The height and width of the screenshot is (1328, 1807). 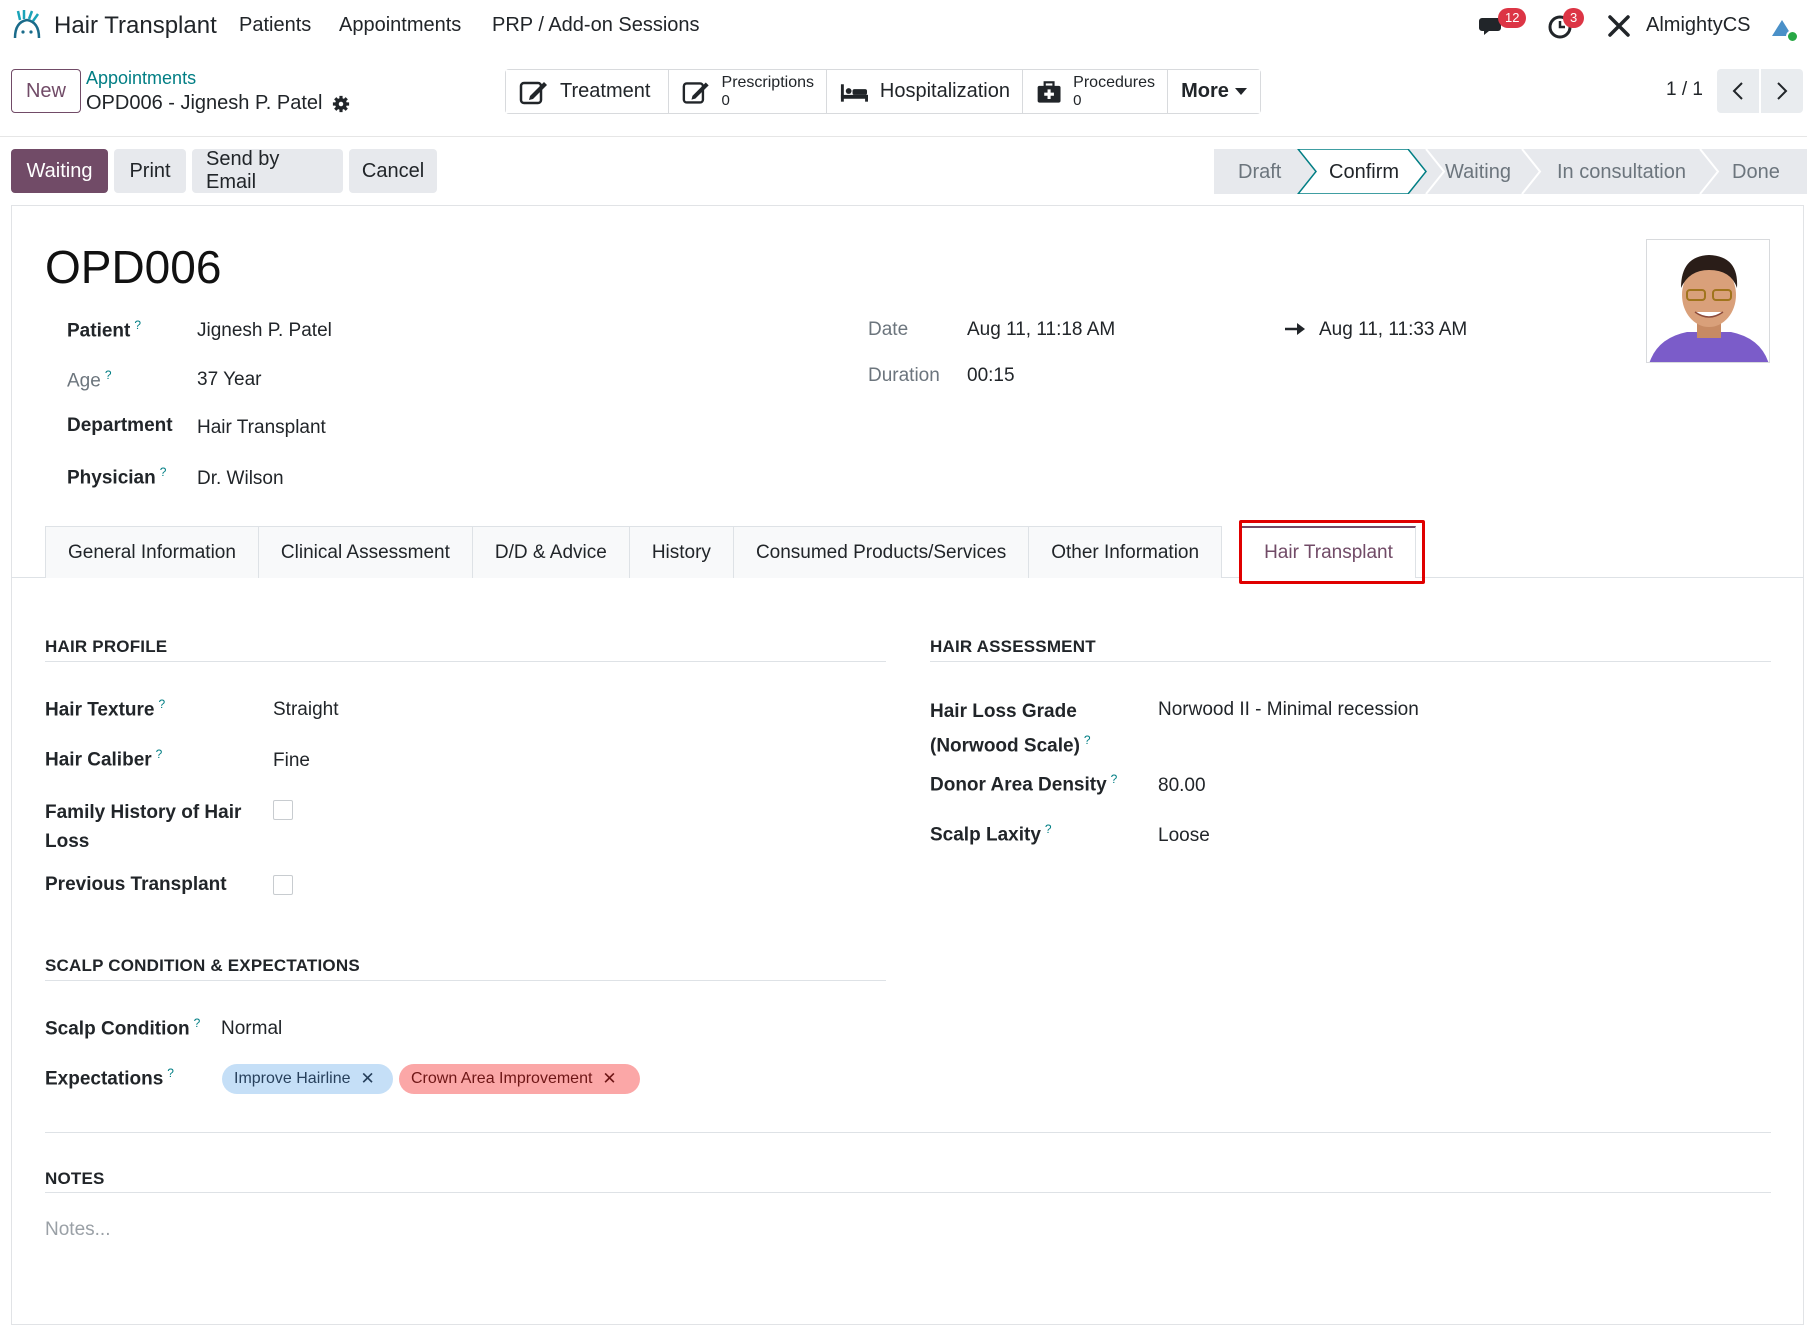 I want to click on prescriptions-count: 0, so click(x=725, y=100).